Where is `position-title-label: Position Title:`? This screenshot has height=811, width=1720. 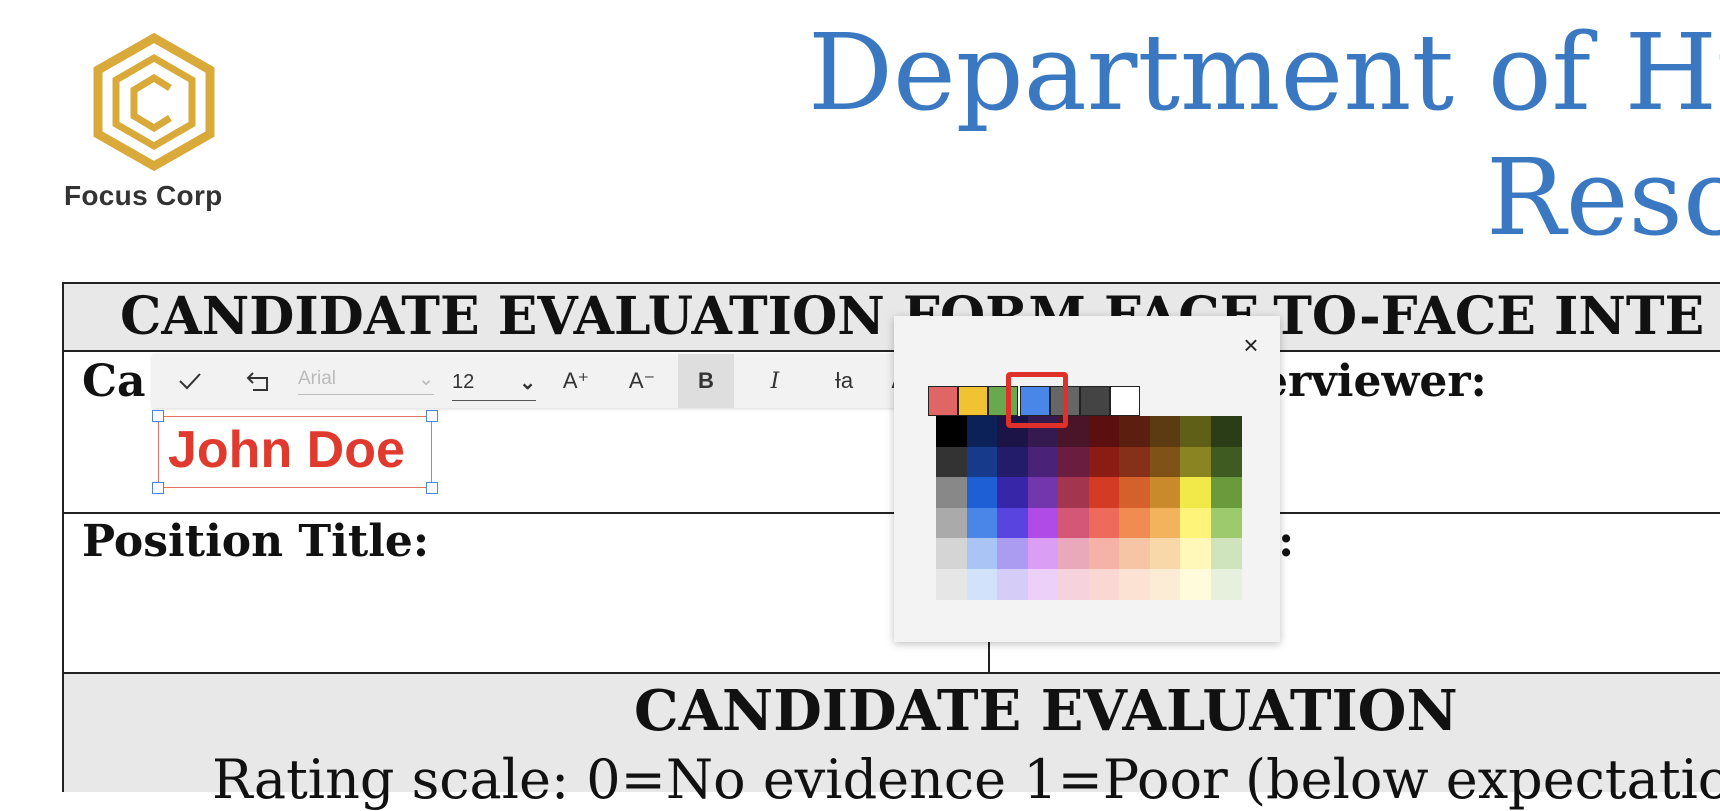
position-title-label: Position Title: is located at coordinates (256, 541).